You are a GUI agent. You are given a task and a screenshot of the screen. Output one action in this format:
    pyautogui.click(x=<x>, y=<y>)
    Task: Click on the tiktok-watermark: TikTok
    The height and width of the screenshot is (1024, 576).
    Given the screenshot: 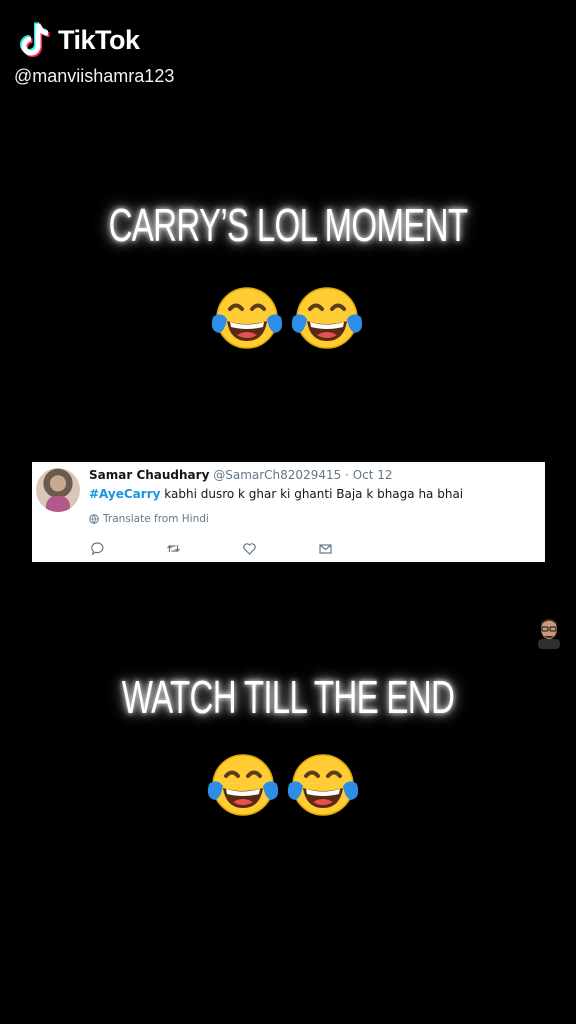 What is the action you would take?
    pyautogui.click(x=79, y=40)
    